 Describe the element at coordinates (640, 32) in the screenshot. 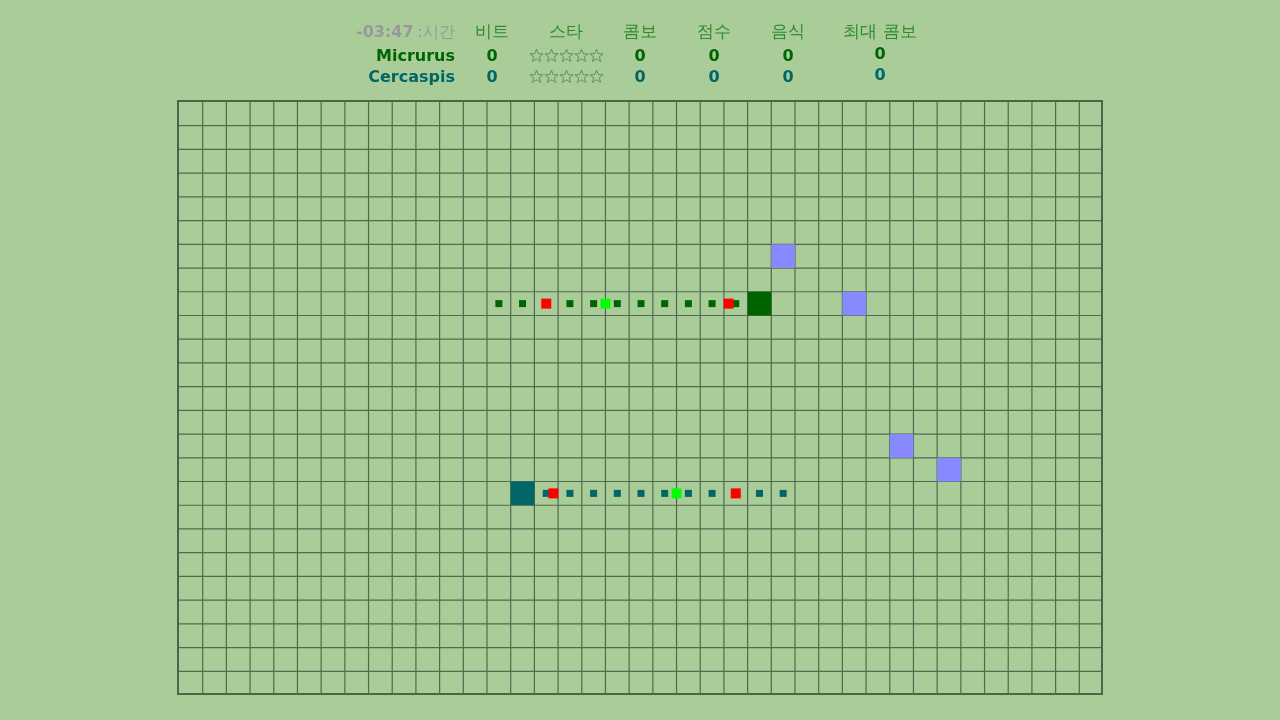

I see `column-header: 콤보` at that location.